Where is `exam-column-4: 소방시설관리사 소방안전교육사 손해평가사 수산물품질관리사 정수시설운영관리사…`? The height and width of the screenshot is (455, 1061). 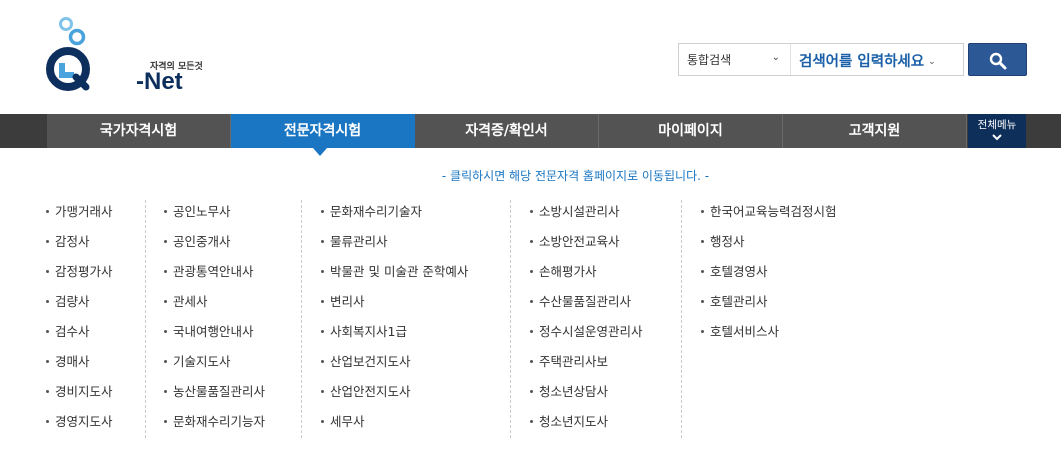 exam-column-4: 소방시설관리사 소방안전교육사 손해평가사 수산물품질관리사 정수시설운영관리사… is located at coordinates (606, 319).